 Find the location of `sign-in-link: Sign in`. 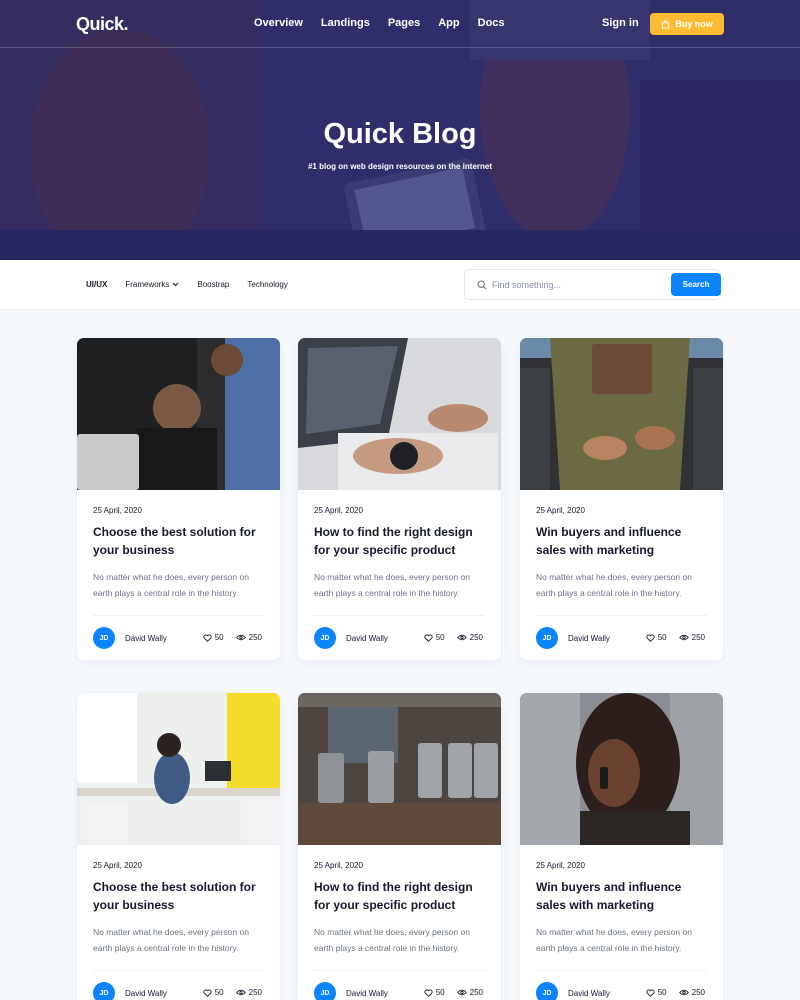

sign-in-link: Sign in is located at coordinates (620, 23).